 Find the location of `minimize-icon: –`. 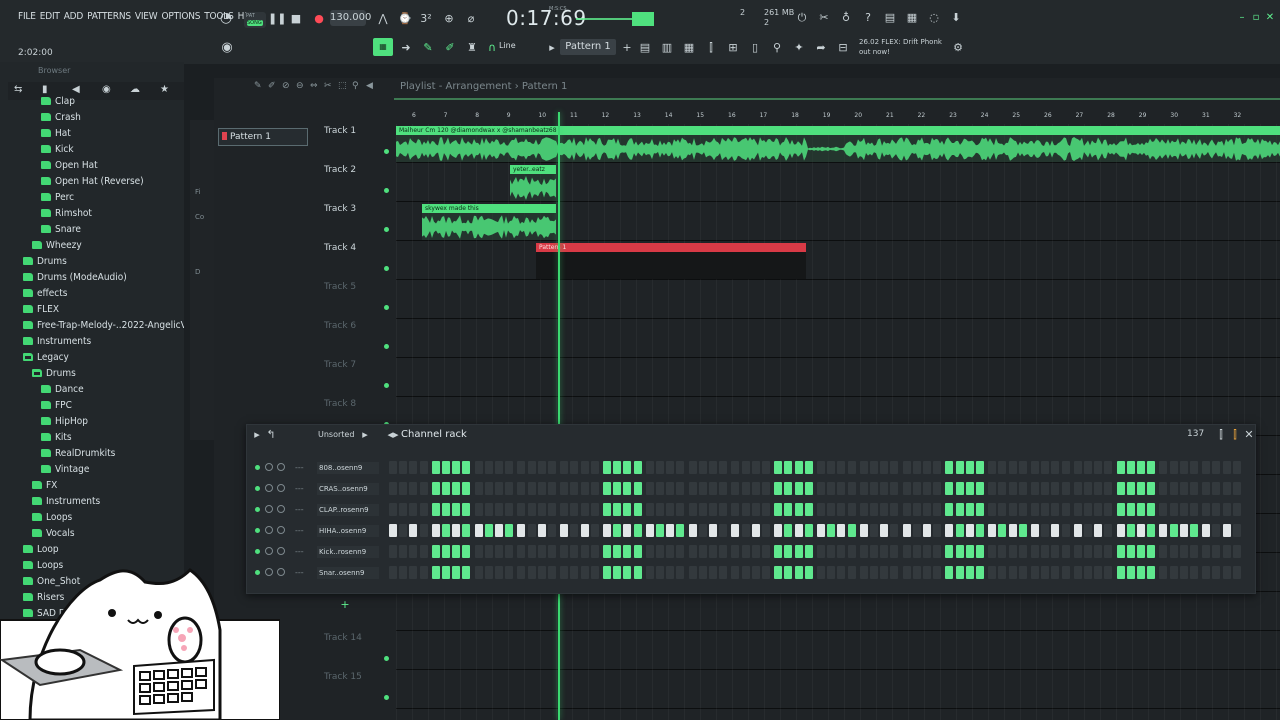

minimize-icon: – is located at coordinates (1242, 18).